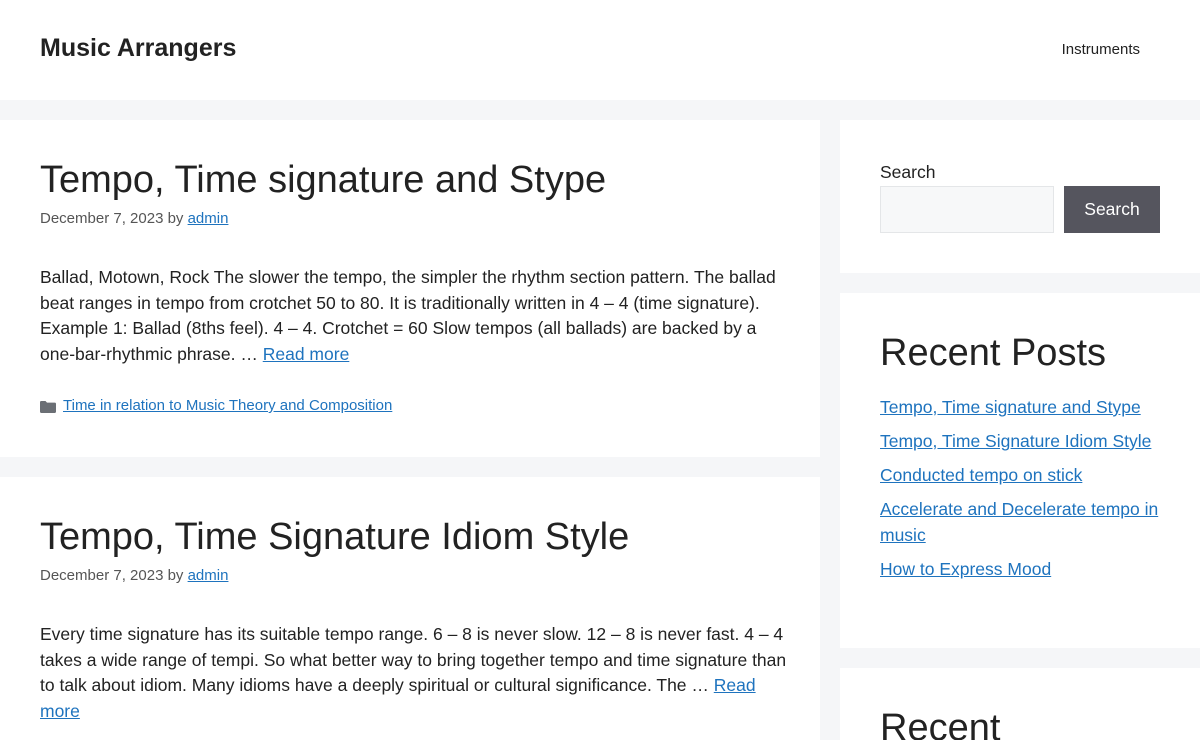 The width and height of the screenshot is (1200, 740). I want to click on list-item: Accelerate and Decelerate tempo in music, so click(1025, 522).